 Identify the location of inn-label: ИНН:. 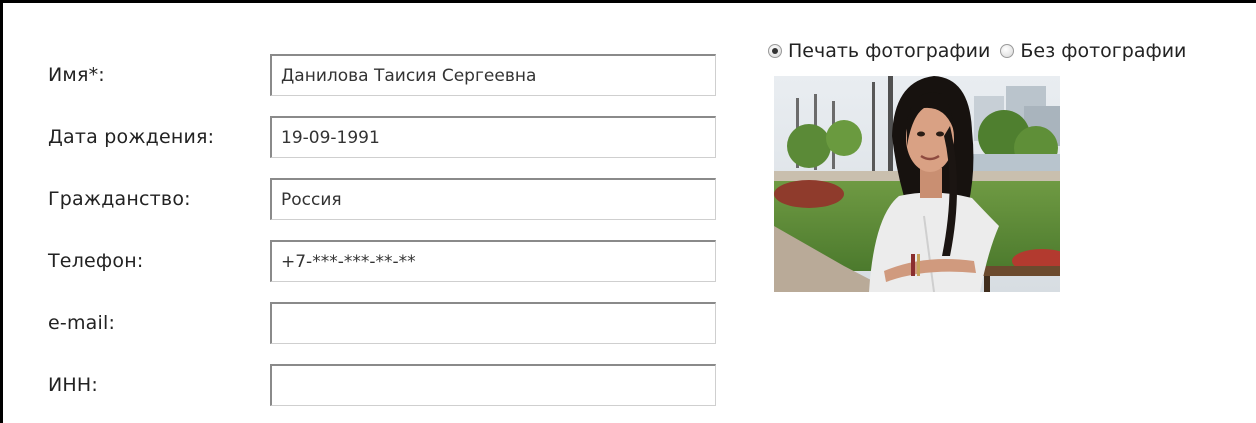
(73, 385).